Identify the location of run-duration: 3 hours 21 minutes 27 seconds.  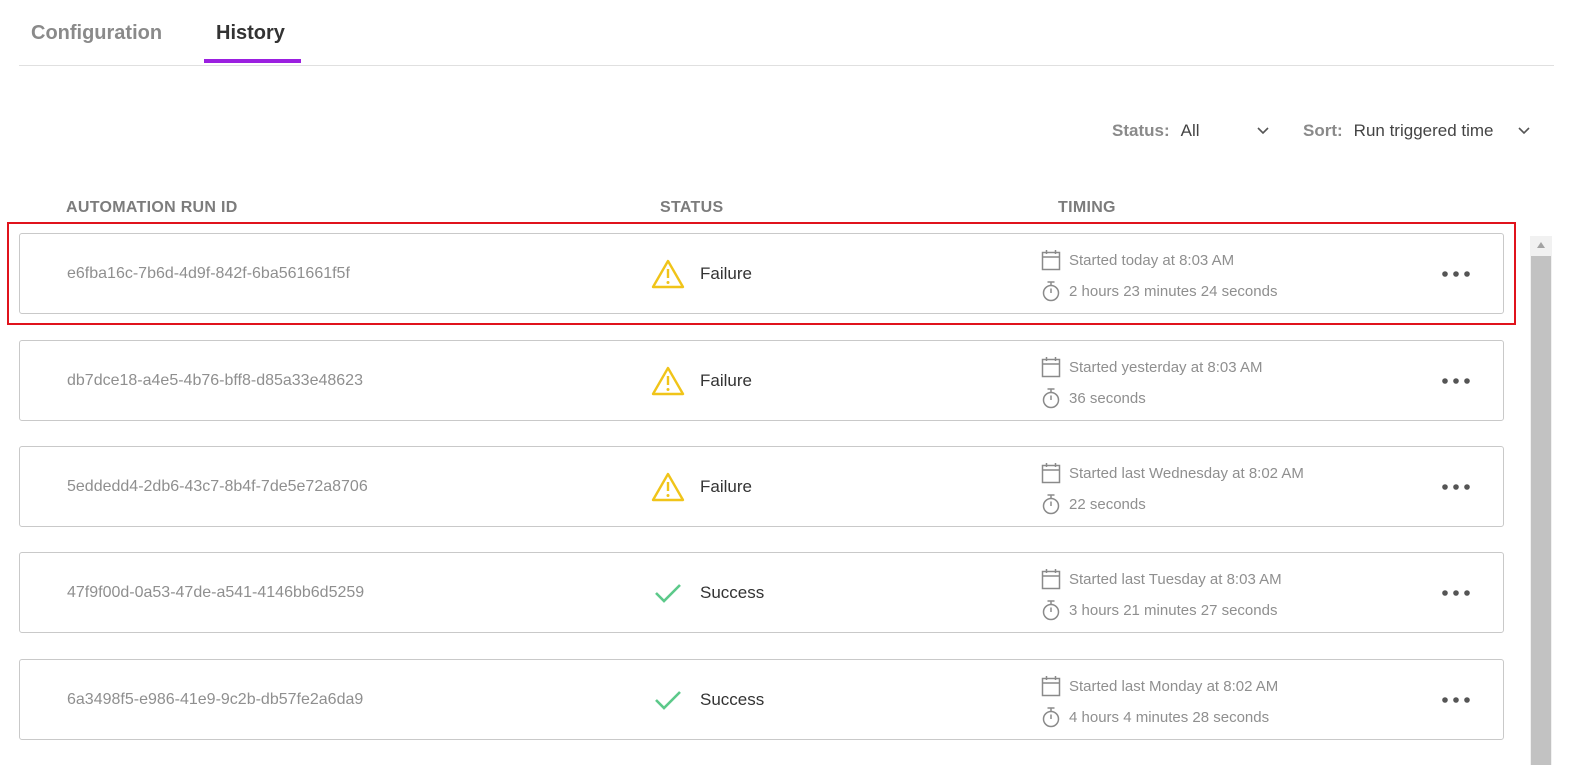
(1173, 610).